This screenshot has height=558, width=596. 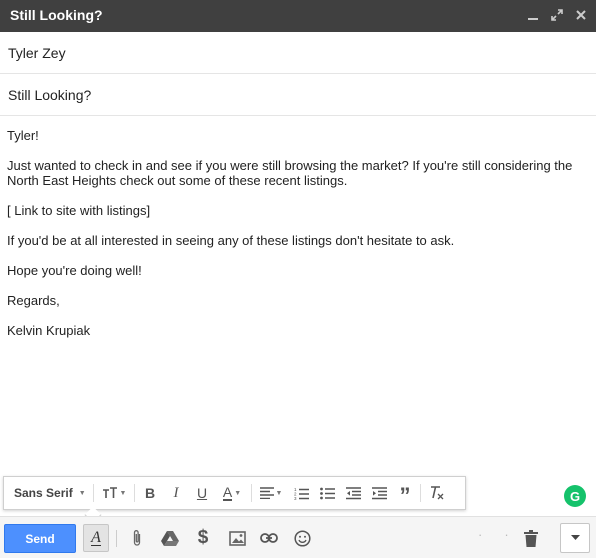 I want to click on attach-icon, so click(x=137, y=538).